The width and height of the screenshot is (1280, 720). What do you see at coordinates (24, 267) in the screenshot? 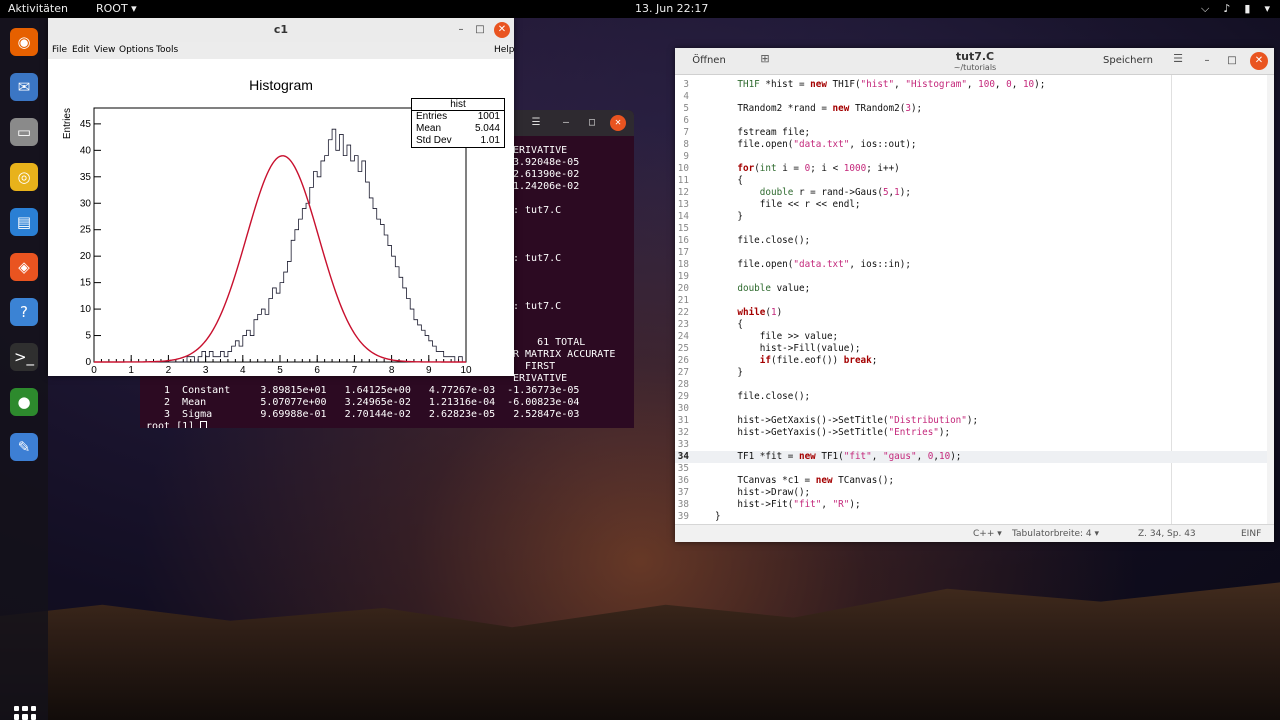
I see `software-icon: ◈` at bounding box center [24, 267].